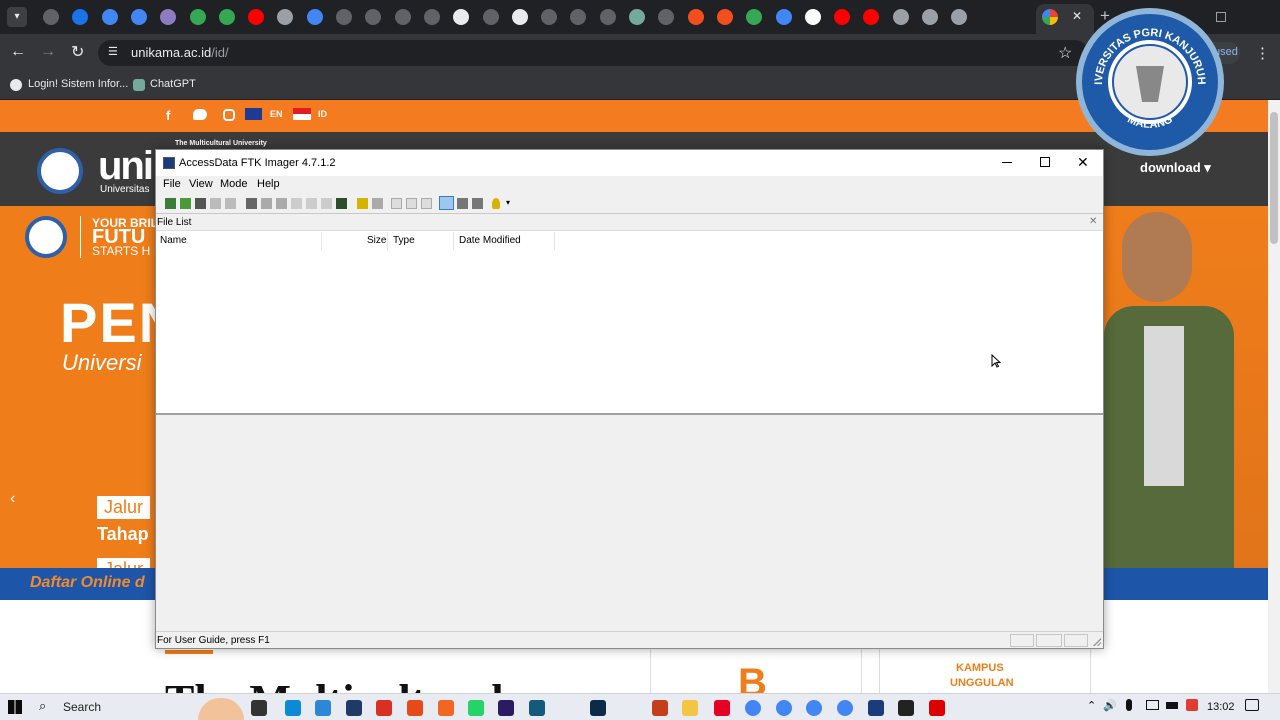 The width and height of the screenshot is (1280, 720). What do you see at coordinates (323, 708) in the screenshot?
I see `calculator-icon` at bounding box center [323, 708].